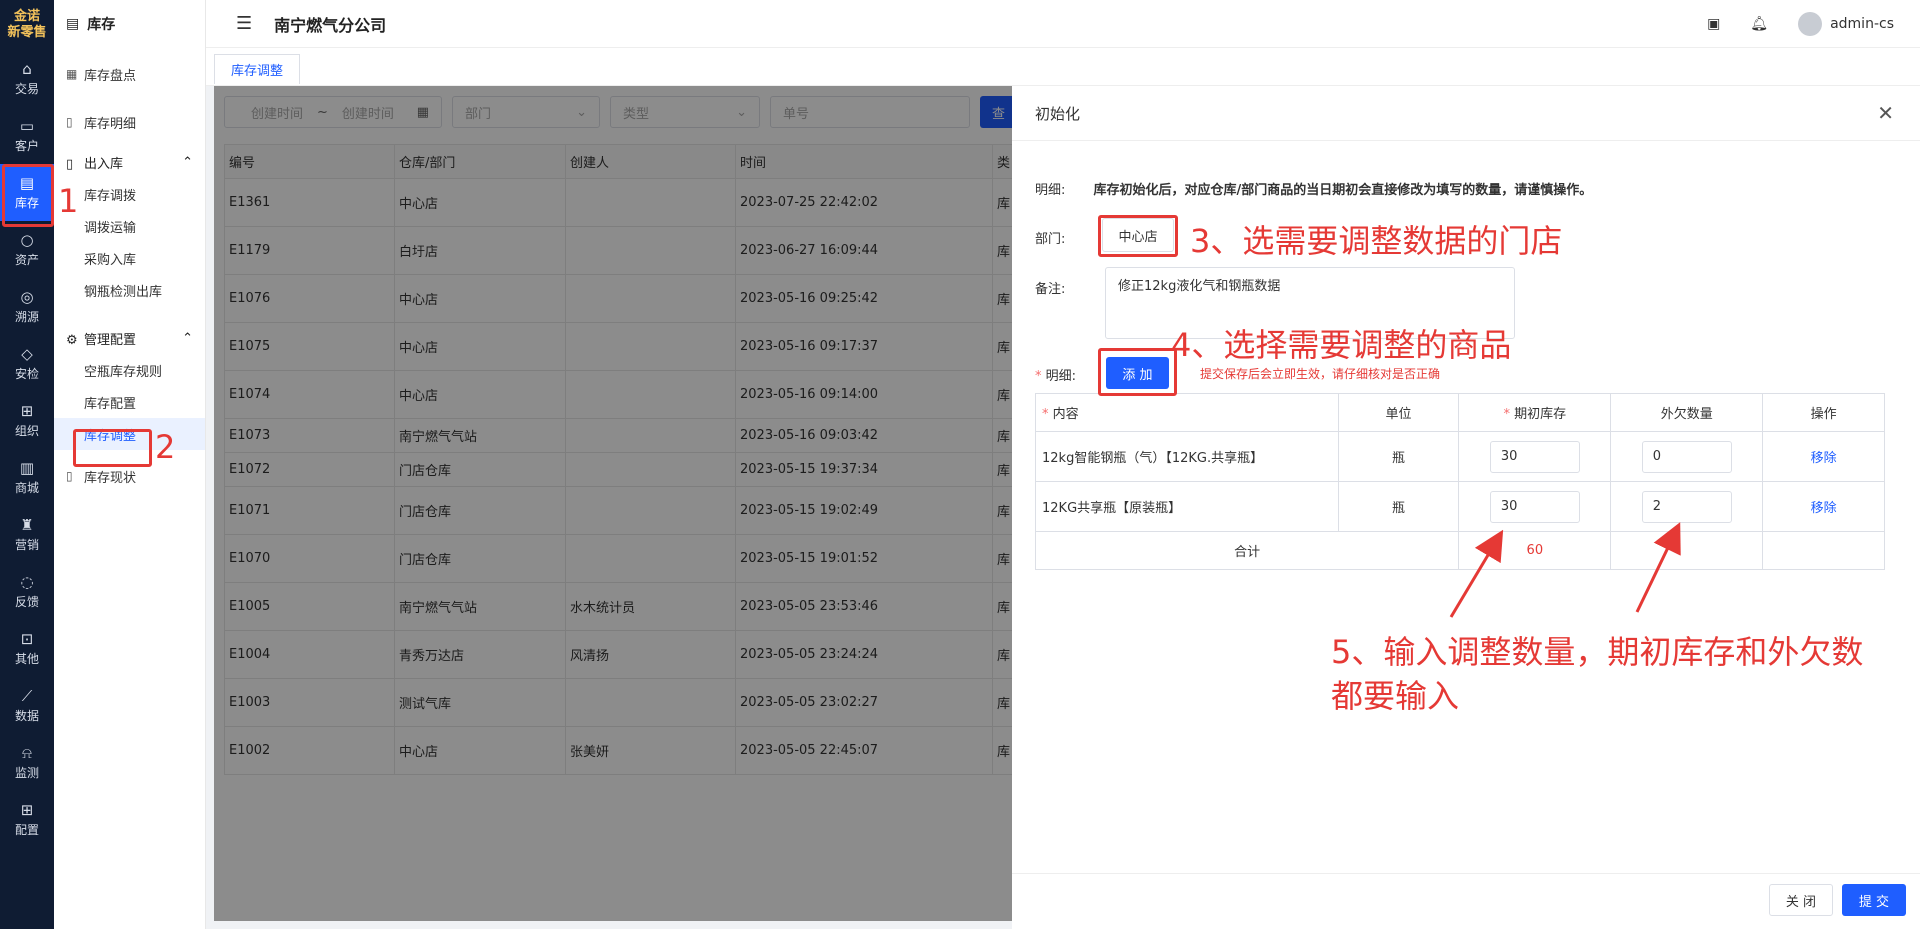  I want to click on arrow-to-owed, so click(1658, 567).